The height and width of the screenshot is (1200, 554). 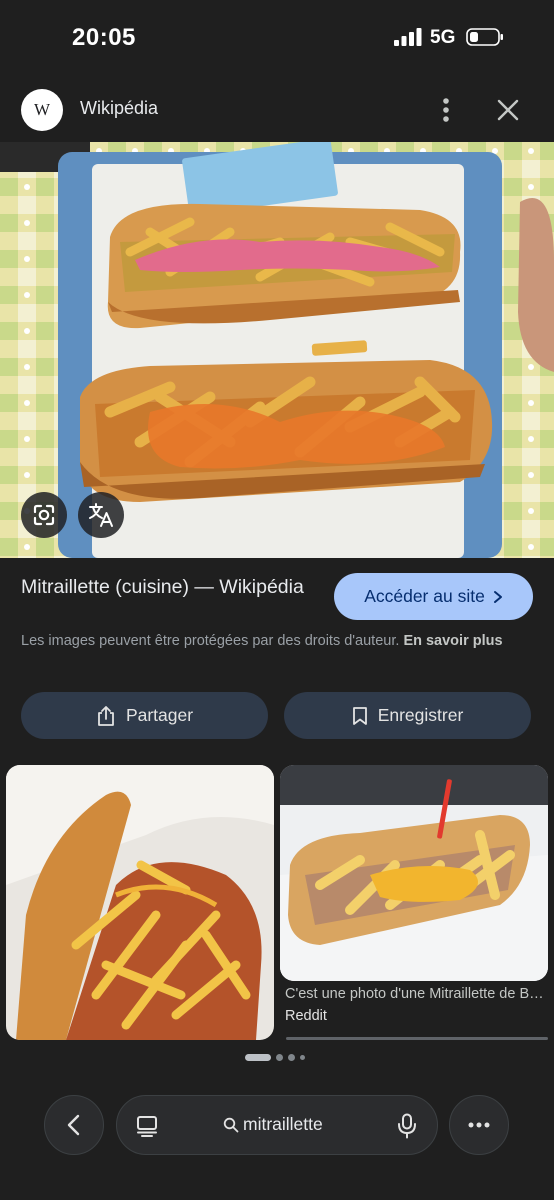 I want to click on search-query: mitraillette, so click(x=273, y=1124).